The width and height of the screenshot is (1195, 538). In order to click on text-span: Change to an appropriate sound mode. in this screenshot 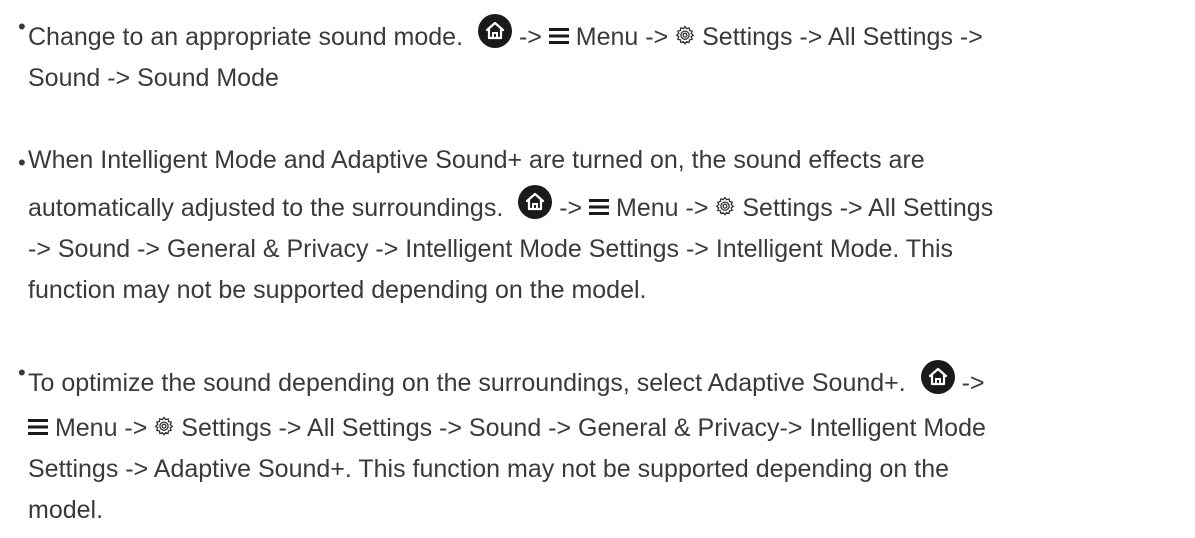, I will do `click(246, 37)`.